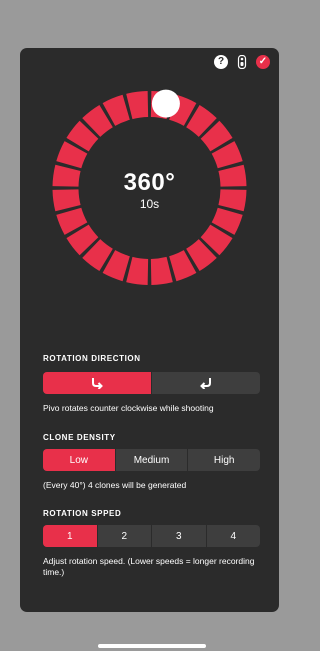 The height and width of the screenshot is (651, 320). I want to click on rotation-duration-value: 10s, so click(149, 204).